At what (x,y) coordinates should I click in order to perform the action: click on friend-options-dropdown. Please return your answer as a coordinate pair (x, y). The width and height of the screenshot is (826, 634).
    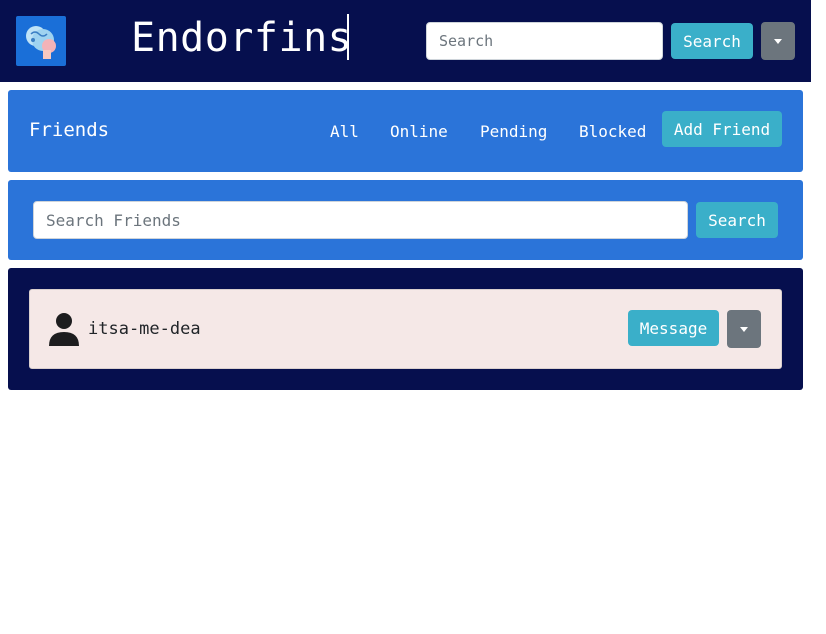
    Looking at the image, I should click on (744, 329).